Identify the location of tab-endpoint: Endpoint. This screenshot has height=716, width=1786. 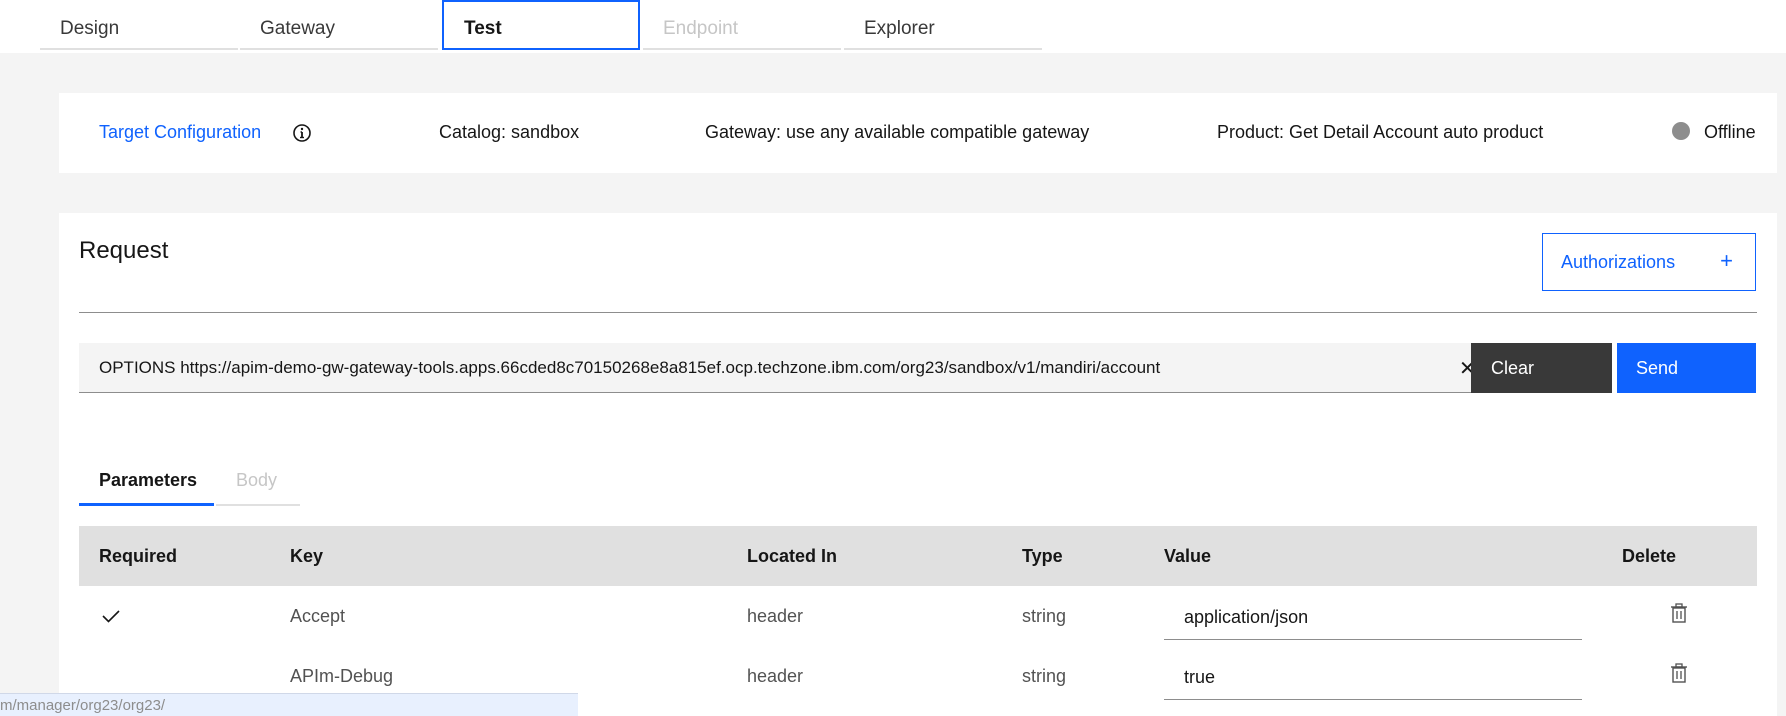
(742, 25).